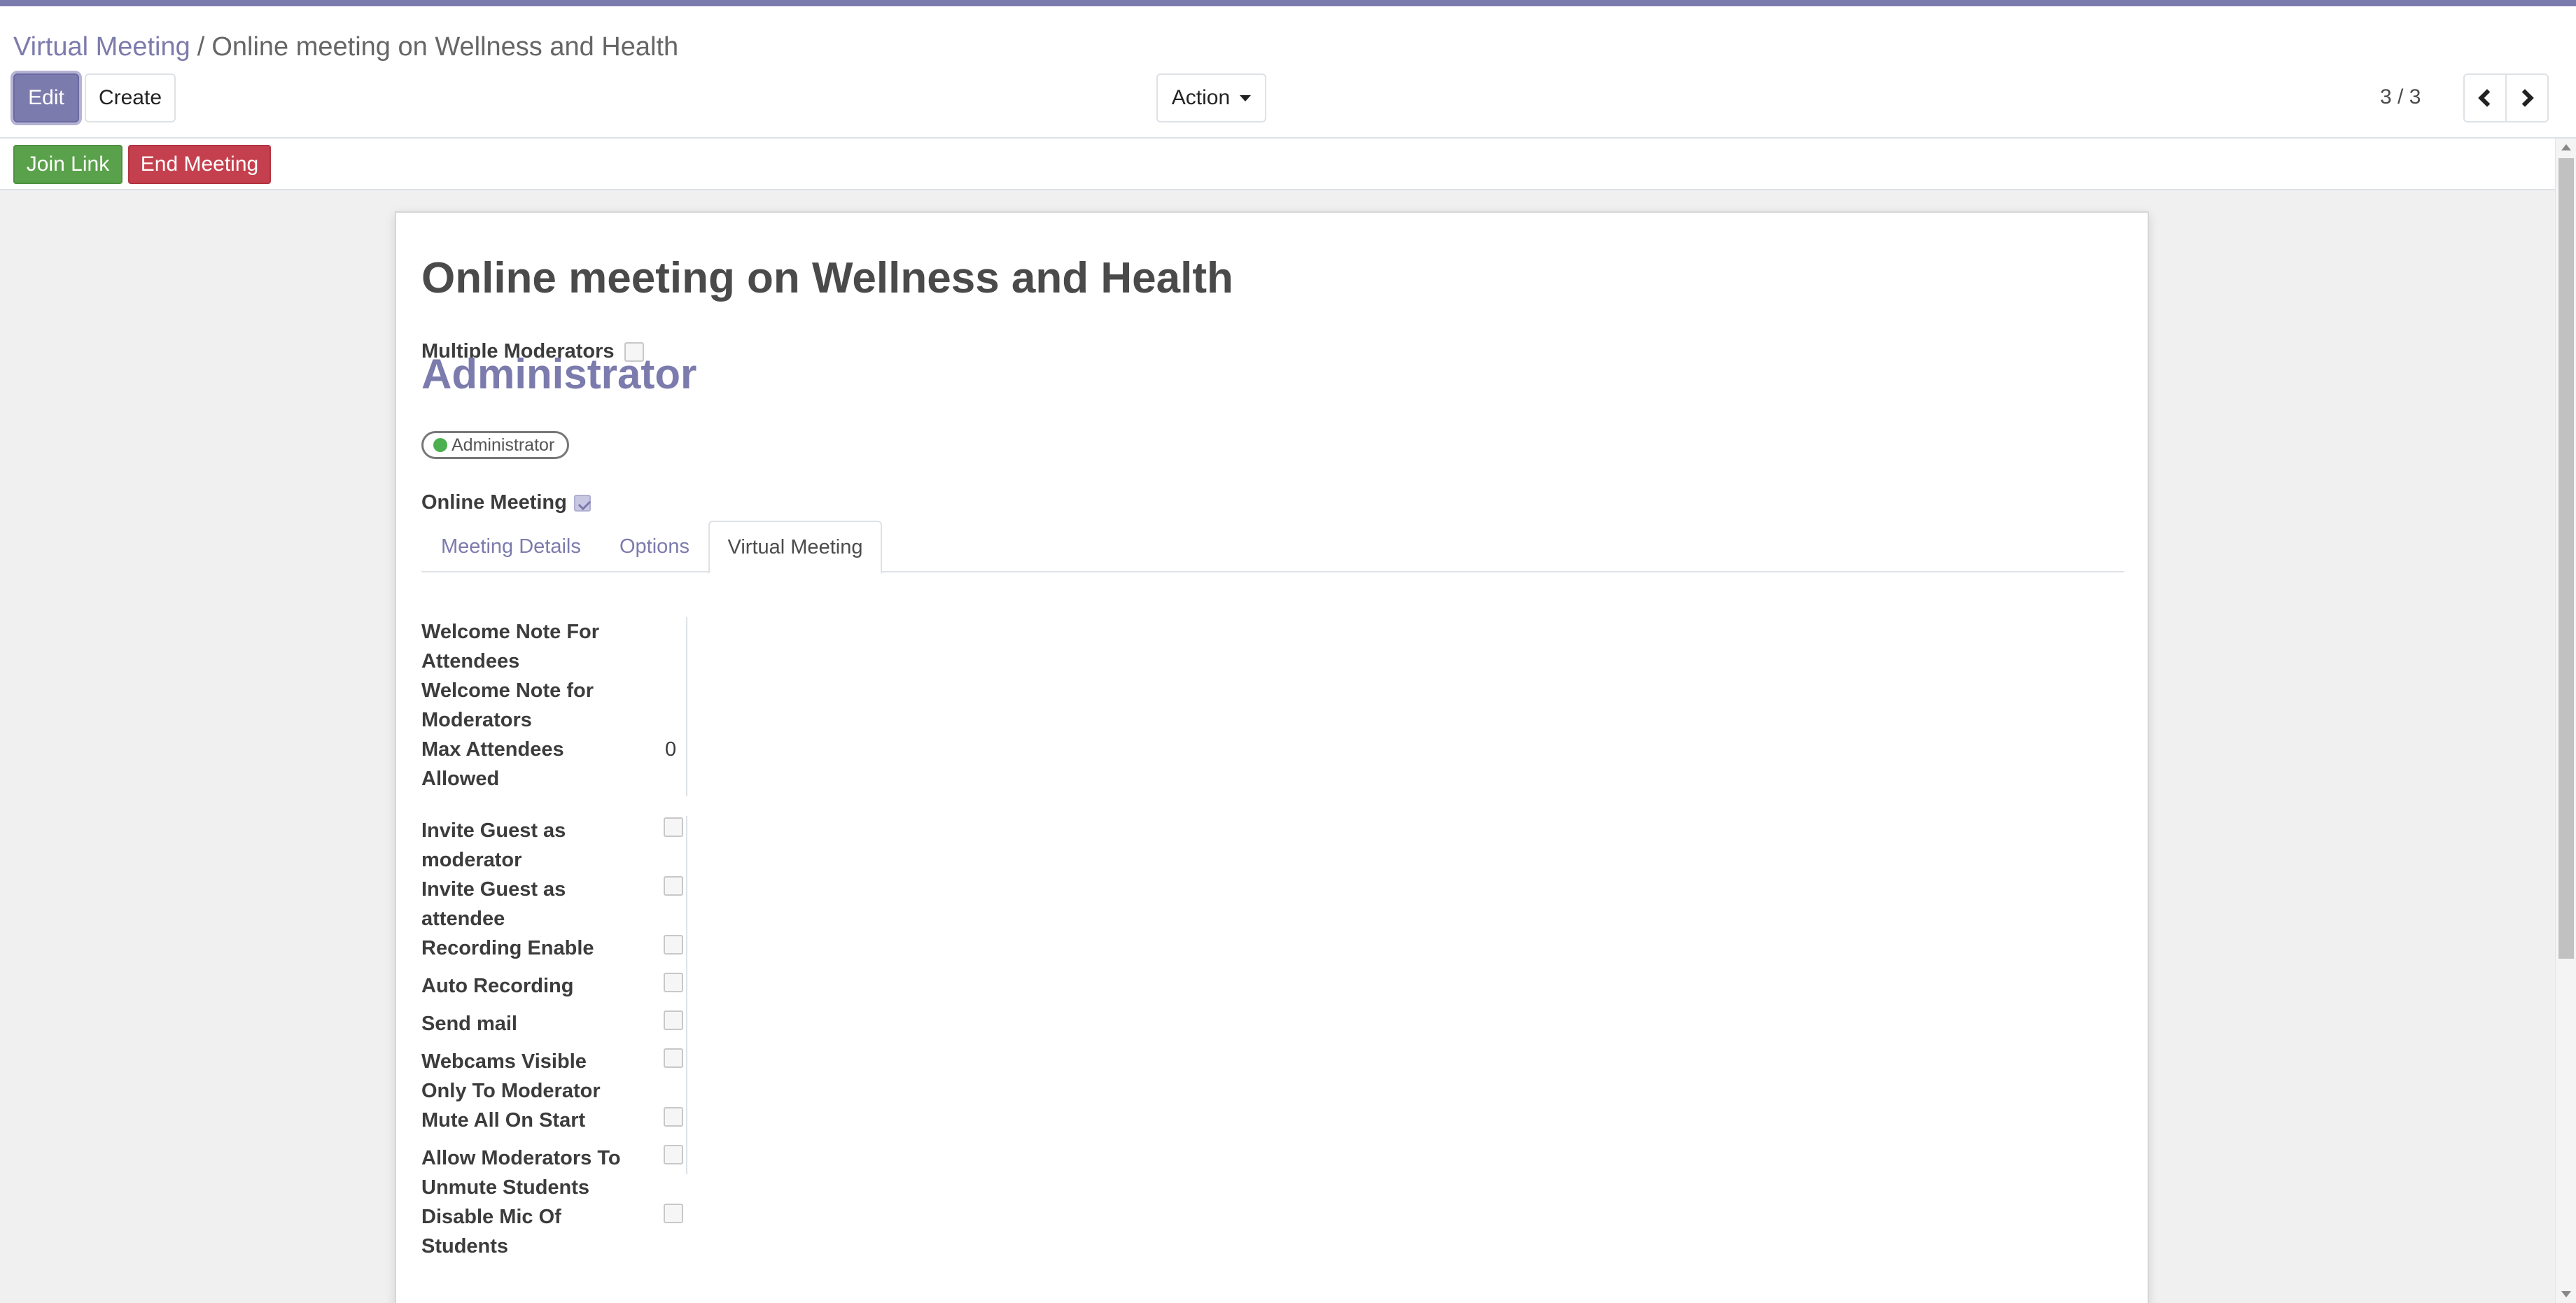 The width and height of the screenshot is (2576, 1303). Describe the element at coordinates (582, 503) in the screenshot. I see `online-meeting-checkbox` at that location.